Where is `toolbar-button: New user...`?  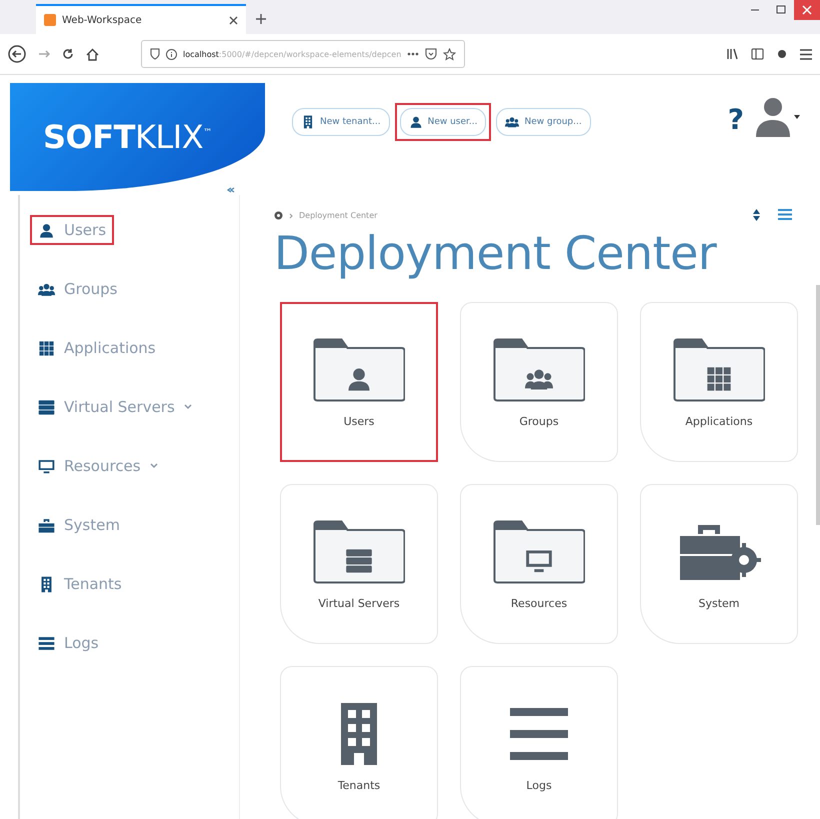
toolbar-button: New user... is located at coordinates (443, 122).